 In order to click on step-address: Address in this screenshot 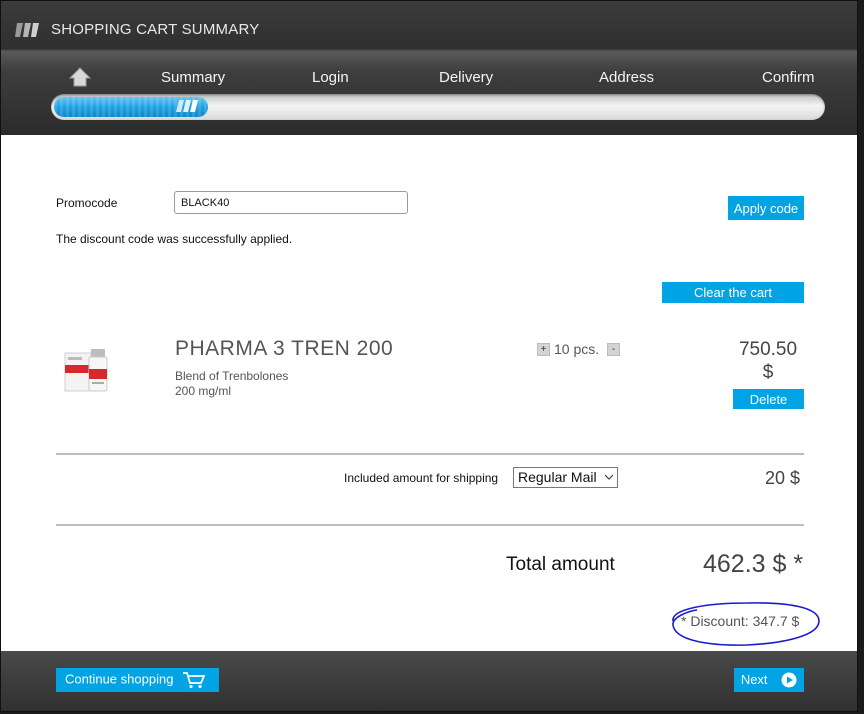, I will do `click(626, 77)`.